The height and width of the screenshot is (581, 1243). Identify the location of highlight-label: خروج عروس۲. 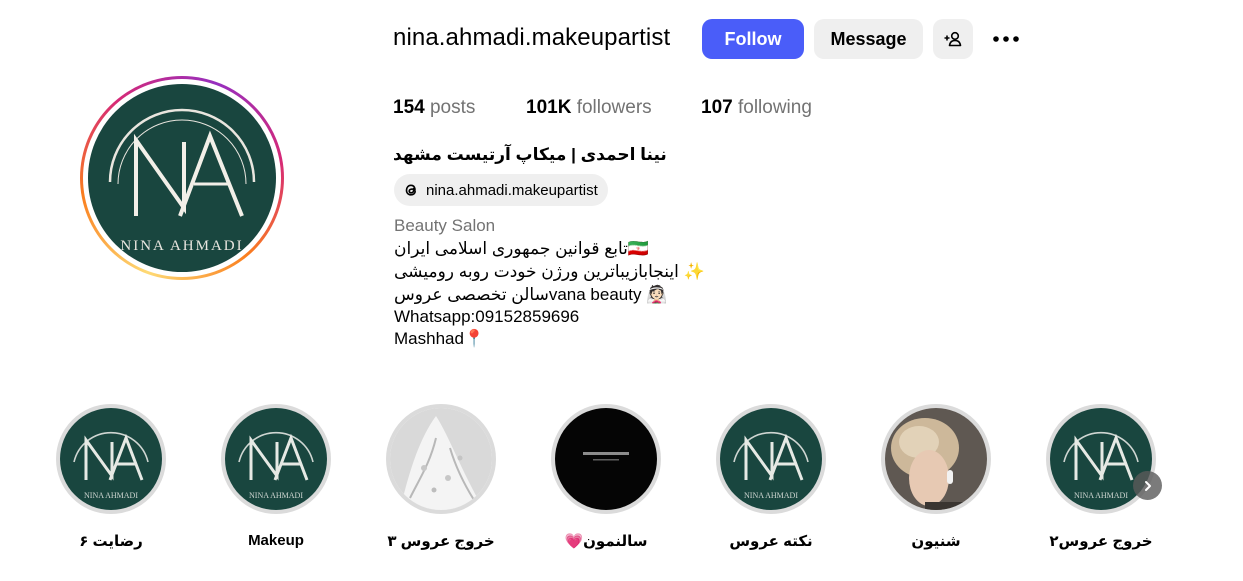
(1101, 541).